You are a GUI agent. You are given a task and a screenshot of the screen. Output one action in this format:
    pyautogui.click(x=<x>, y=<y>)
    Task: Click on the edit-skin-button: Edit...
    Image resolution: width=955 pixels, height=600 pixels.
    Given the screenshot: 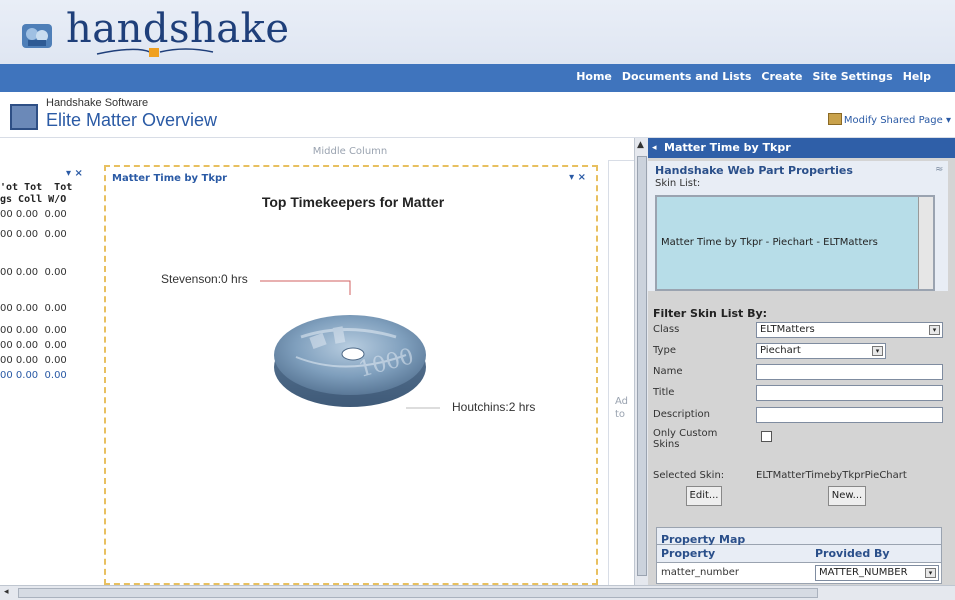 What is the action you would take?
    pyautogui.click(x=704, y=496)
    